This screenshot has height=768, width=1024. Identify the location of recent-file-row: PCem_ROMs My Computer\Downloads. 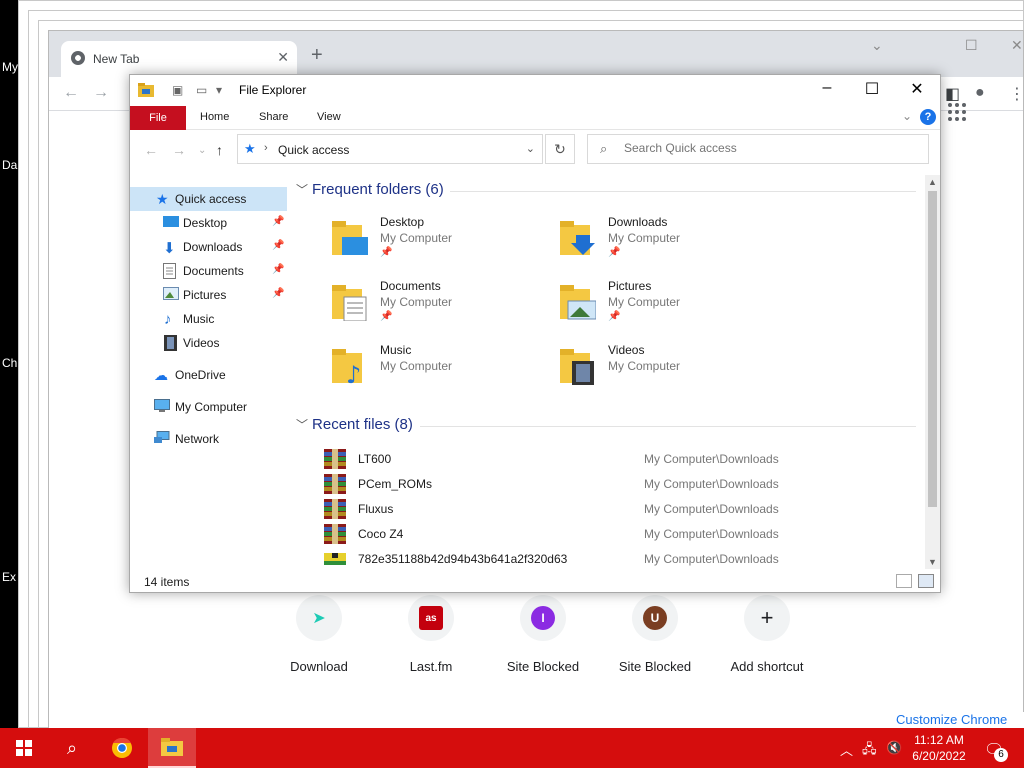
(619, 484).